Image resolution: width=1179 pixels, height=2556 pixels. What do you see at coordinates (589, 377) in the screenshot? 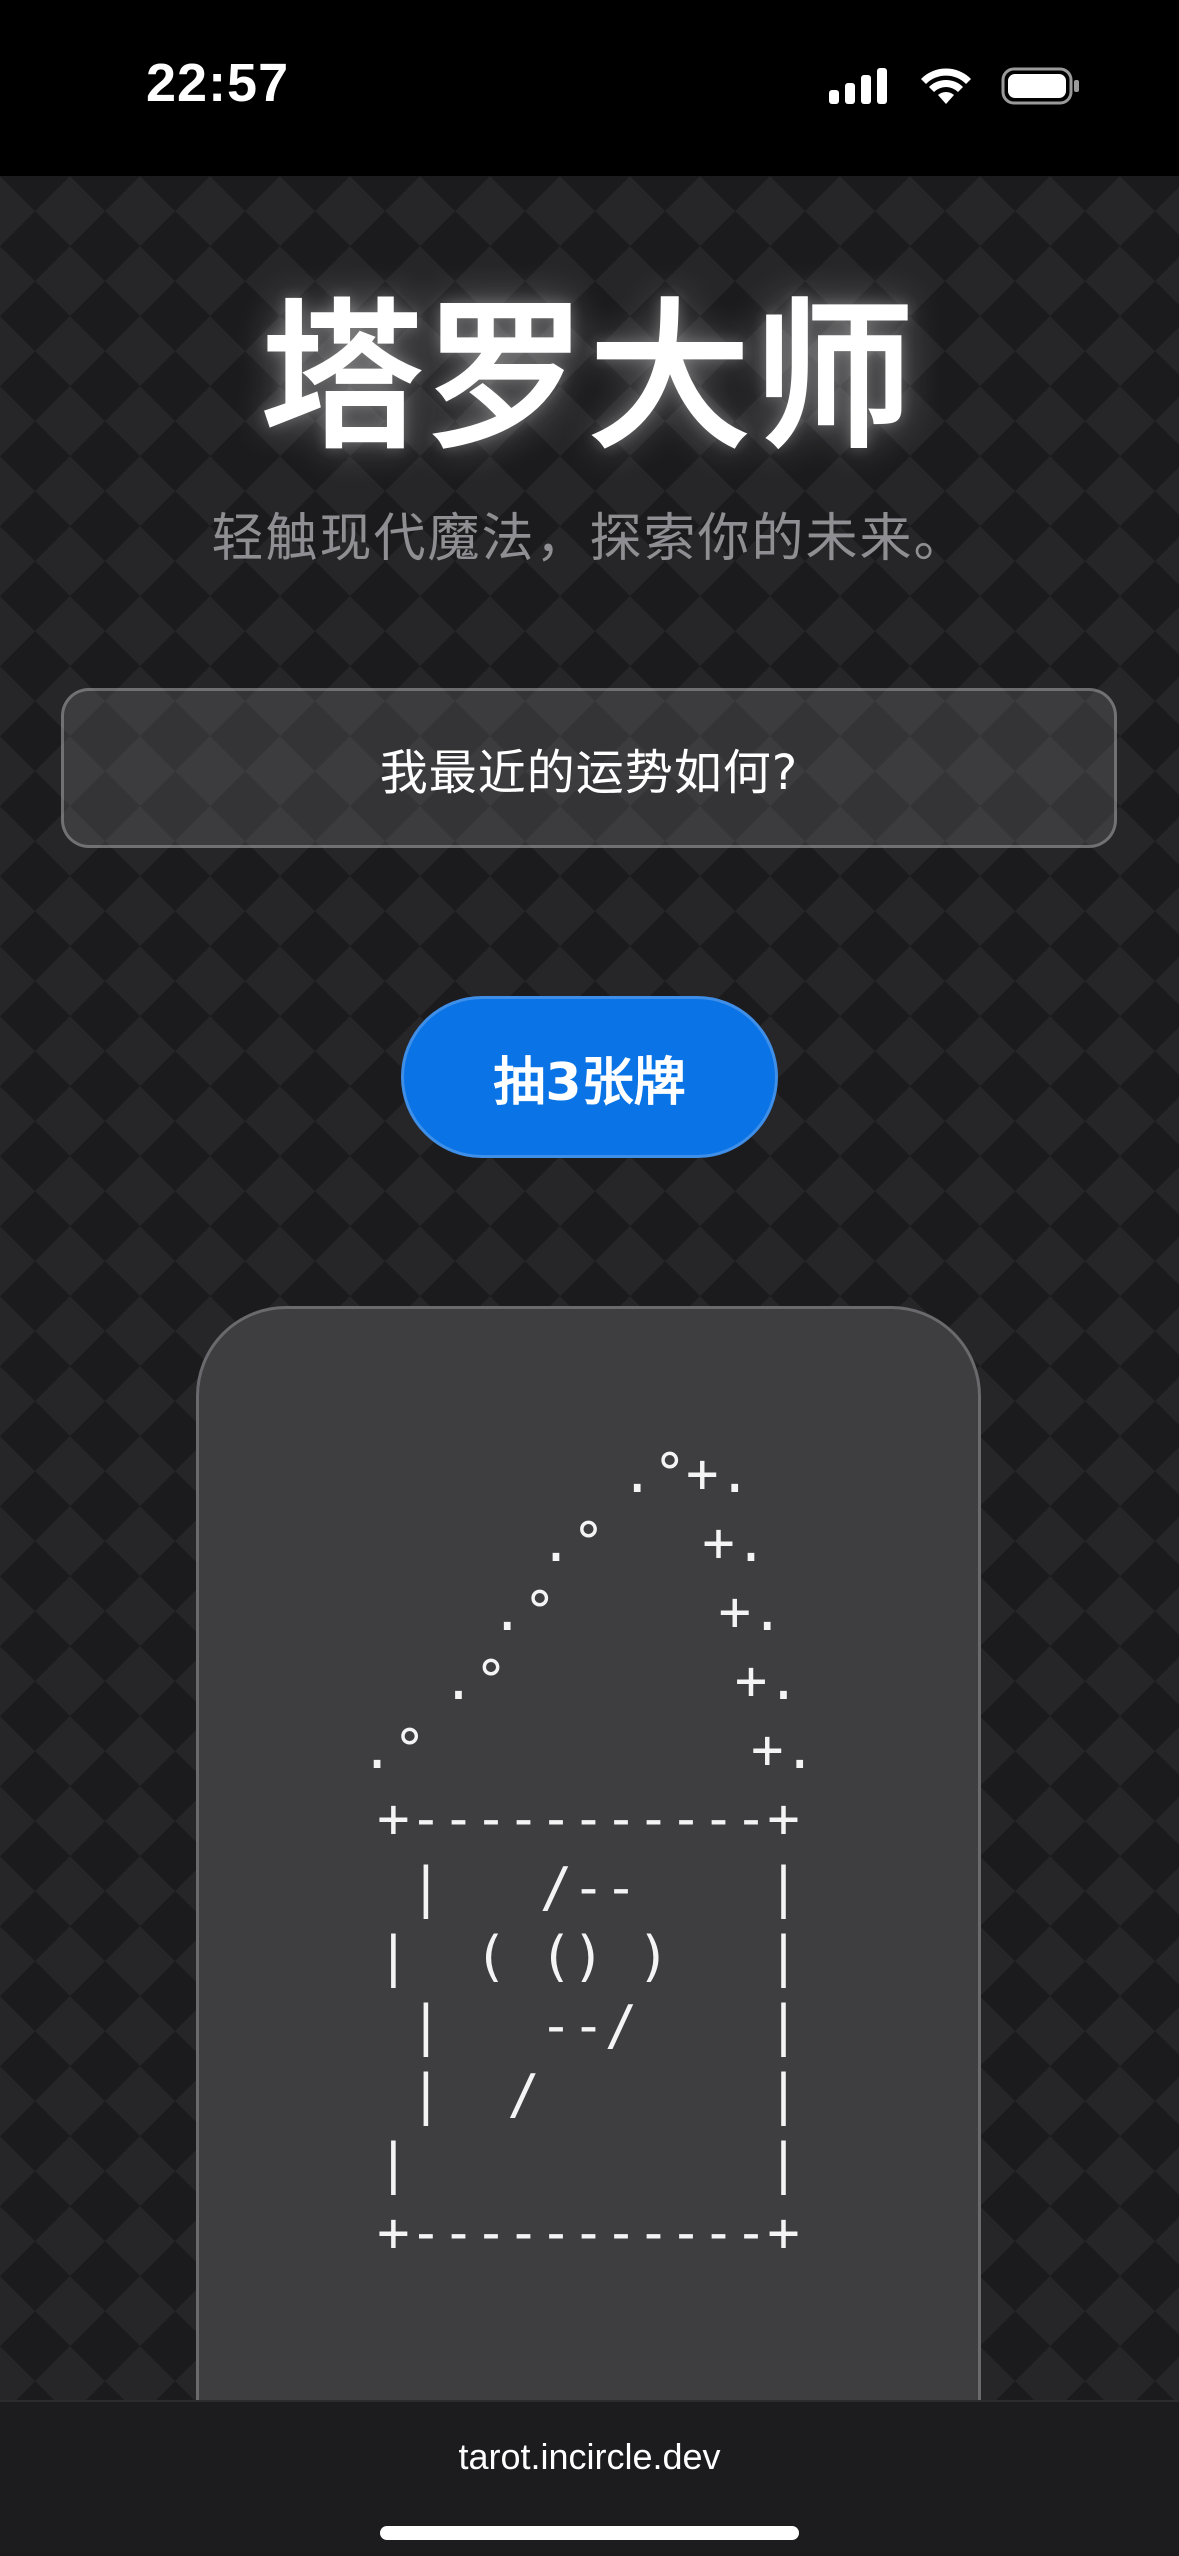
I see `app-title: 塔罗大师` at bounding box center [589, 377].